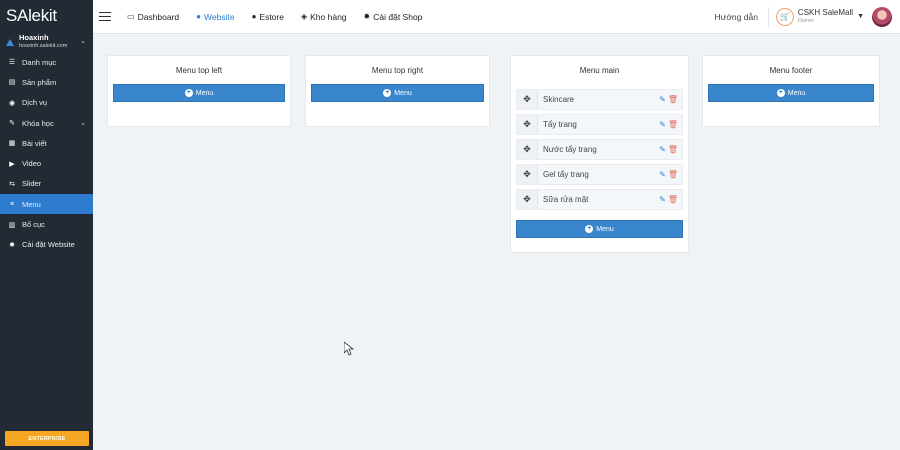 This screenshot has width=900, height=450. Describe the element at coordinates (32, 184) in the screenshot. I see `sidebar-item-label: Slider` at that location.